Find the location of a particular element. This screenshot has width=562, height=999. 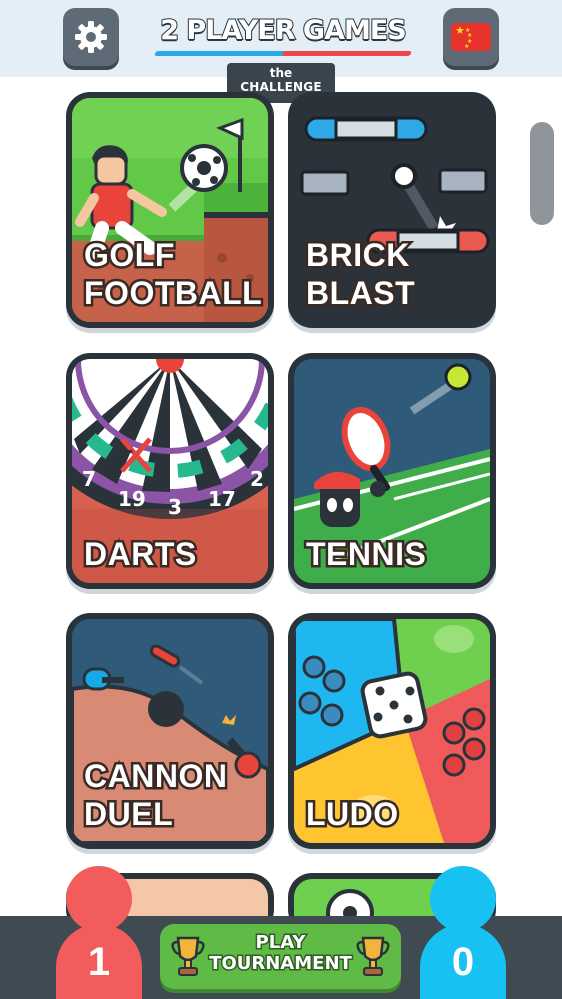

play-tournament-label: PLAY TOURNAMENT is located at coordinates (280, 953).